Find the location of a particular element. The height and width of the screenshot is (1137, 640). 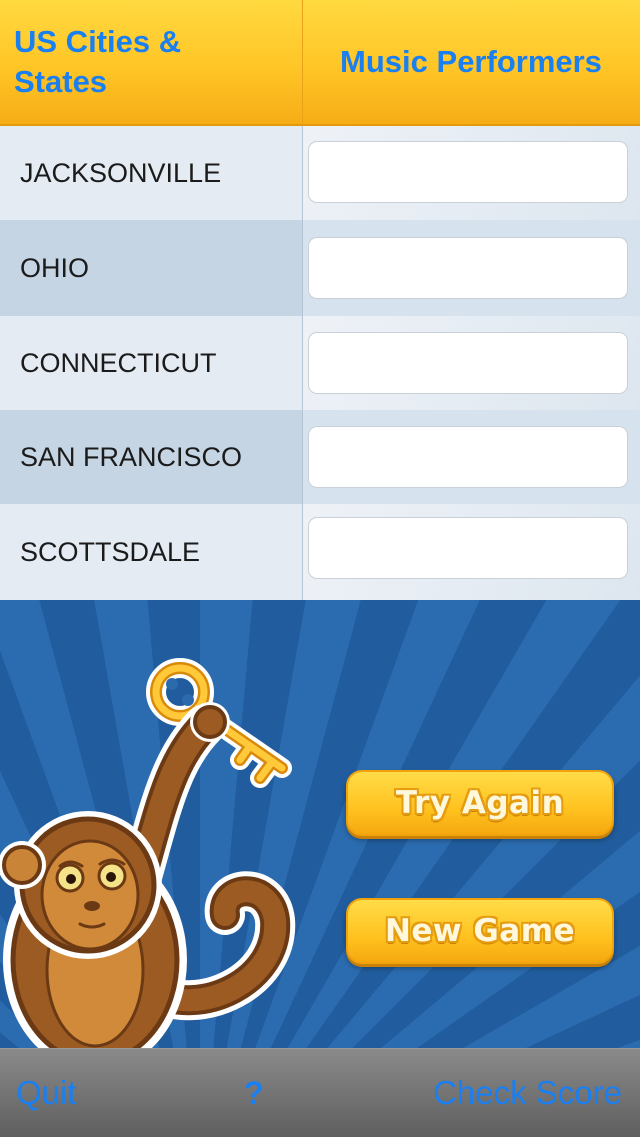

row-label: CONNECTICUT is located at coordinates (118, 362).